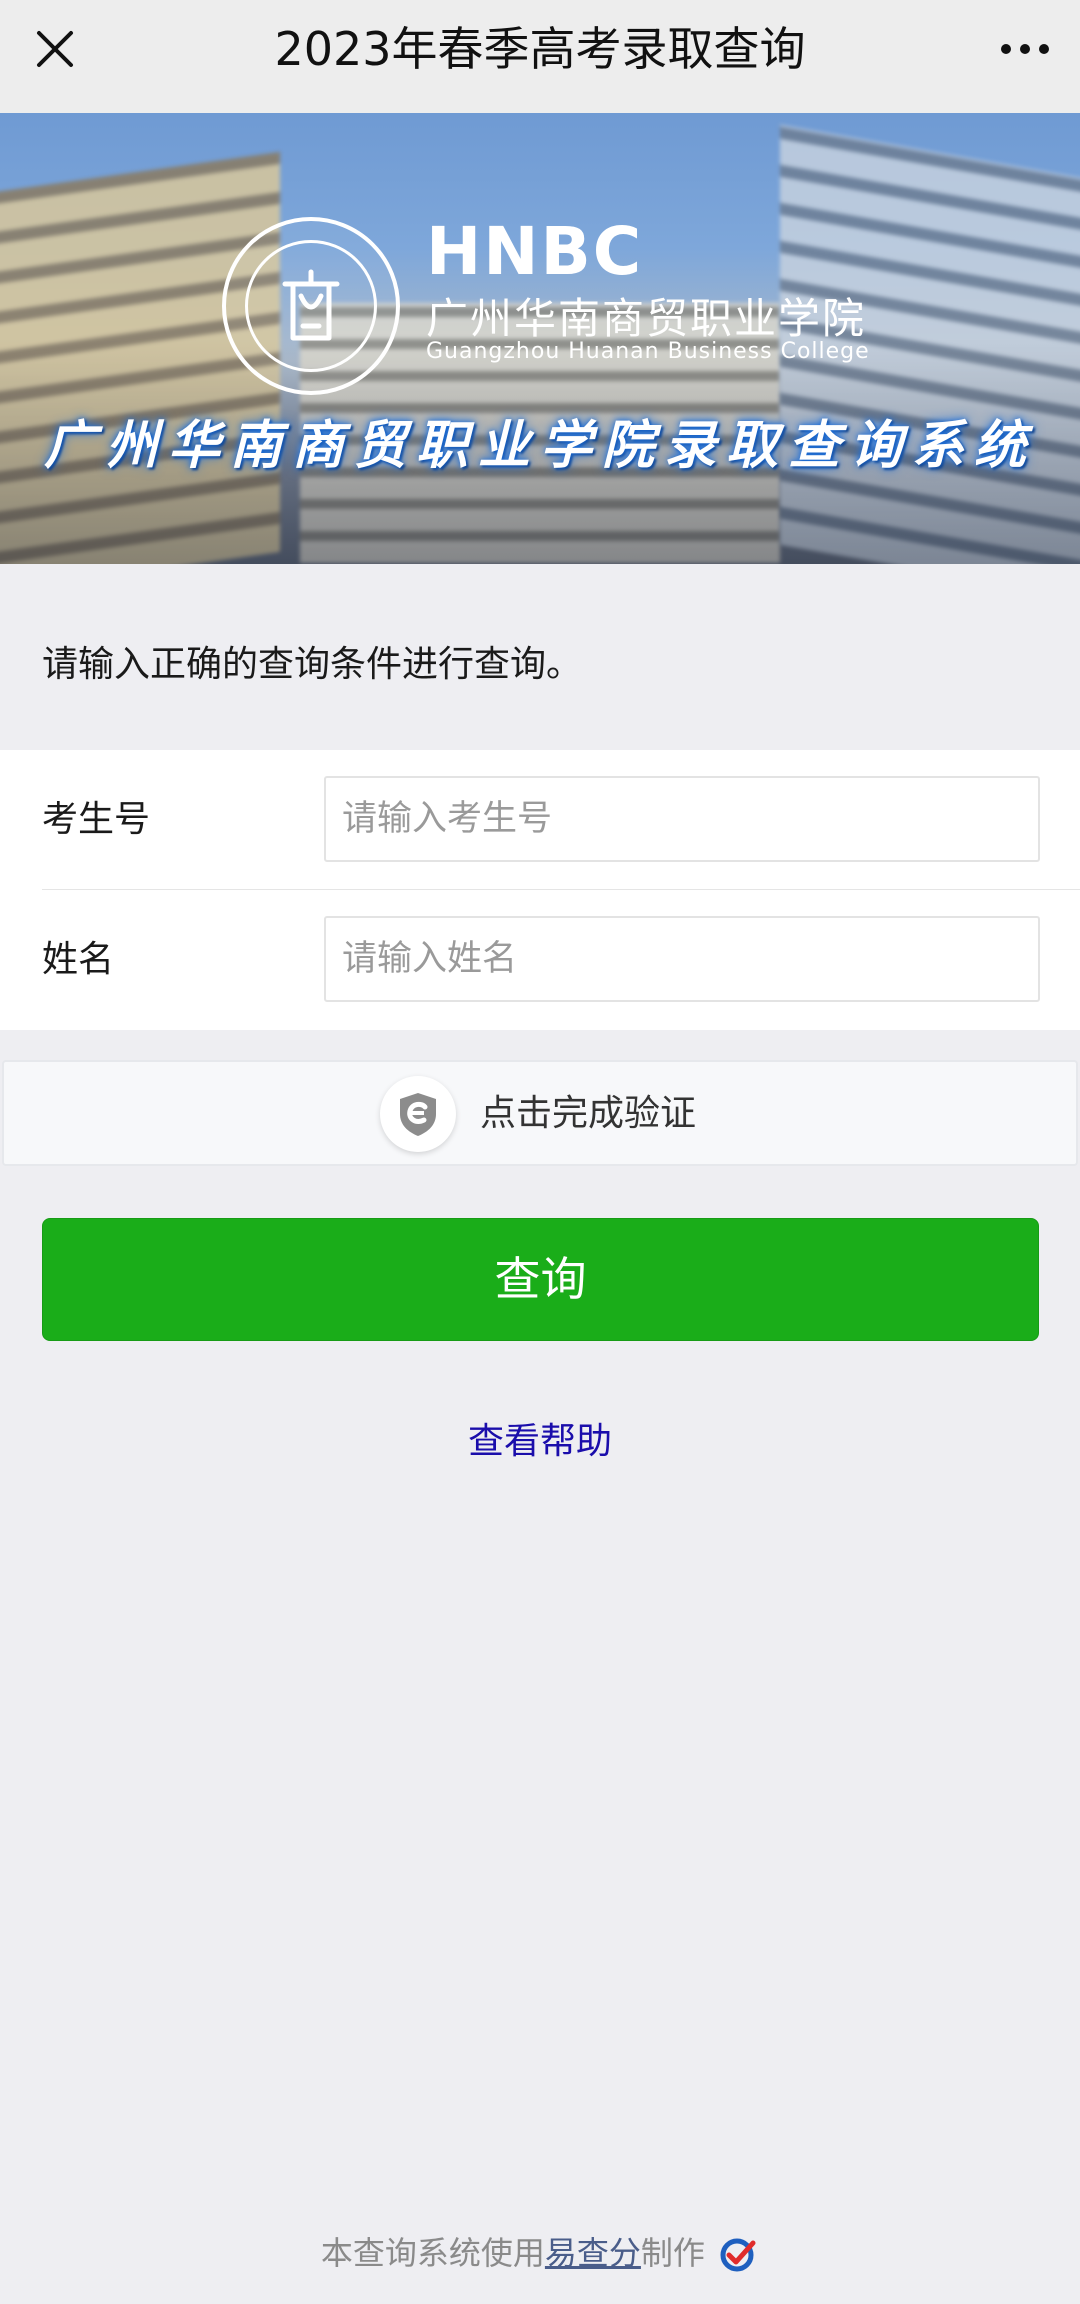  I want to click on footer-prefix: 本查询系统使用, so click(432, 2253).